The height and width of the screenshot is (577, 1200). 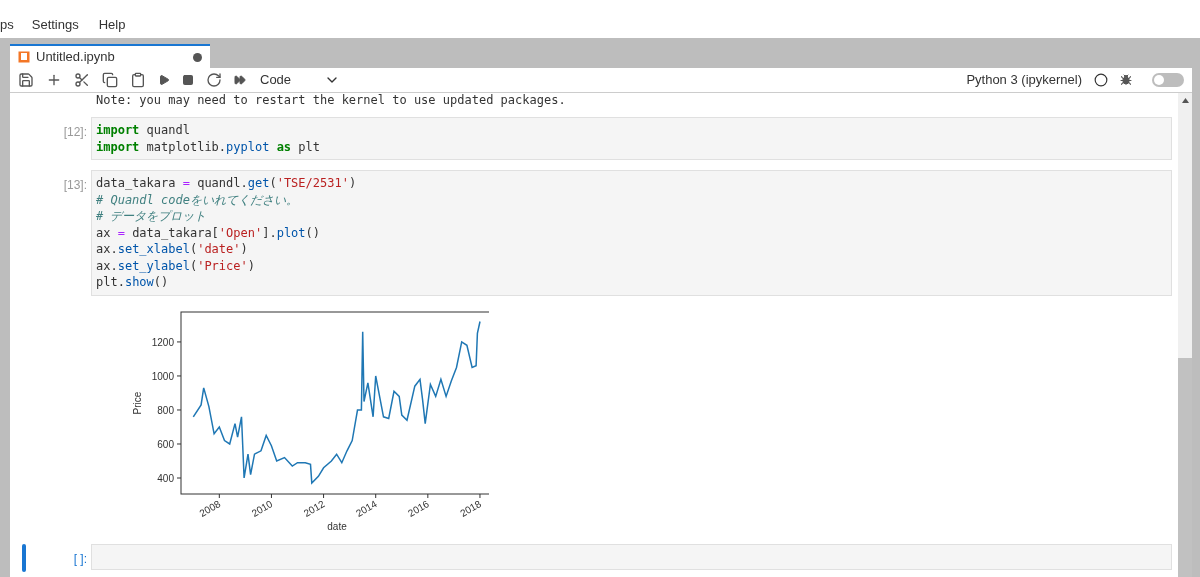 What do you see at coordinates (314, 508) in the screenshot?
I see `x-tick-label: 2012` at bounding box center [314, 508].